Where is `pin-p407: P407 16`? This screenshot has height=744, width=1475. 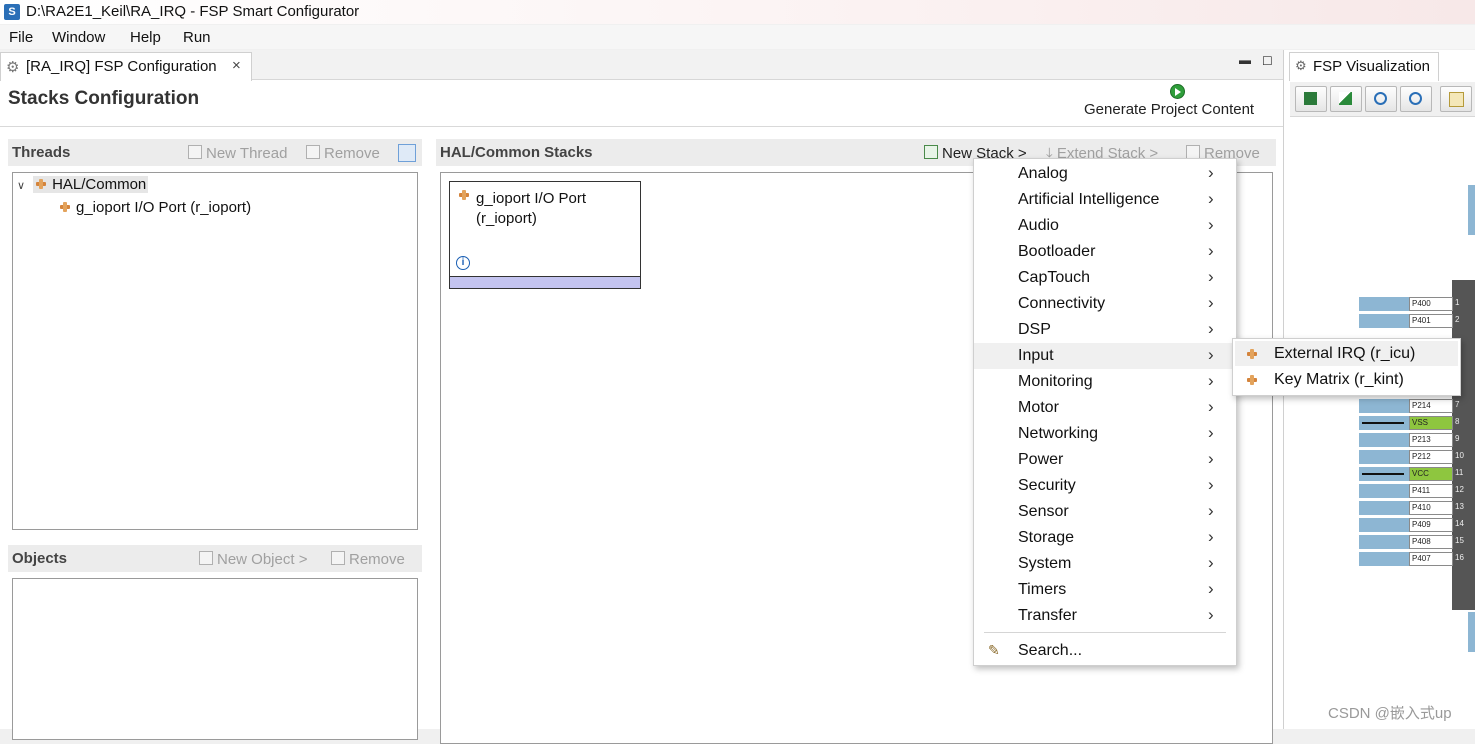
pin-p407: P407 16 is located at coordinates (1411, 559).